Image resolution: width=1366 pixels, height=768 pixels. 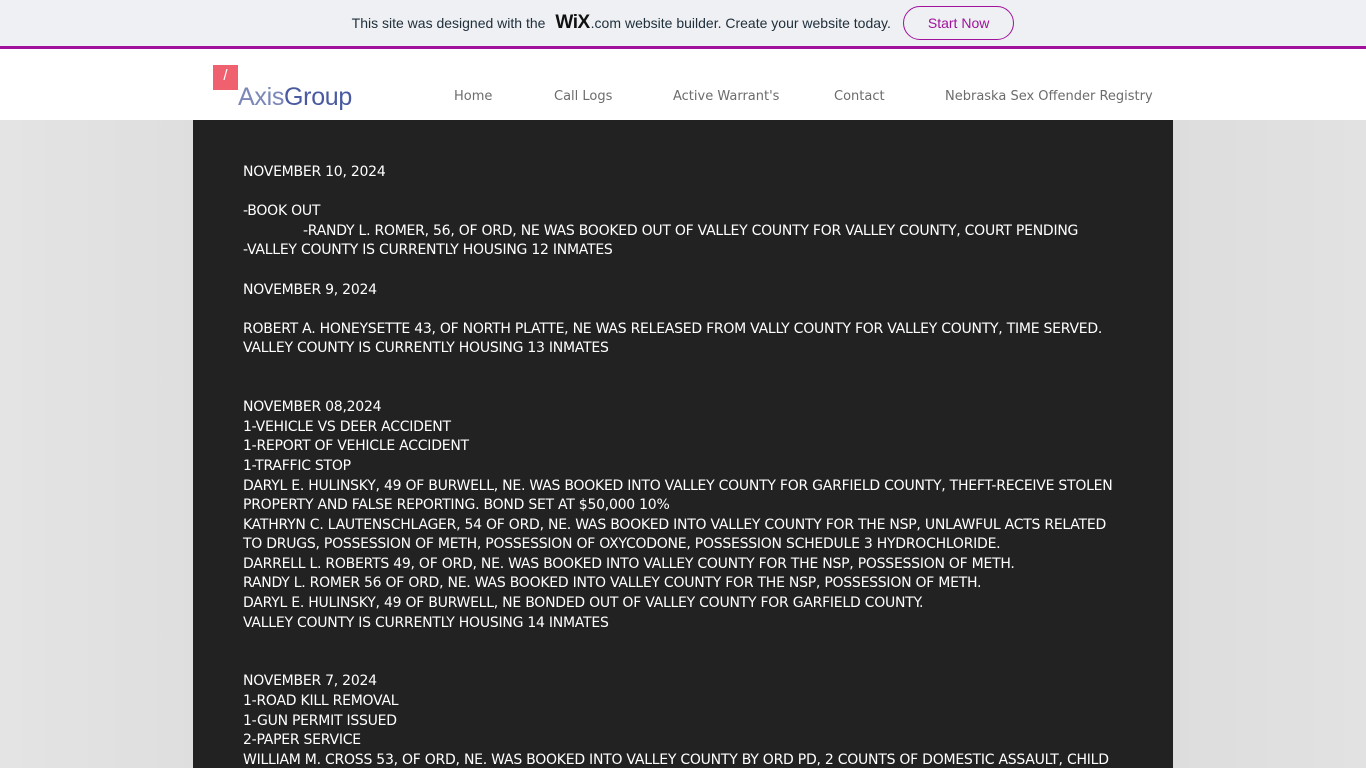 I want to click on log-line: NOVEMBER 9, 2024, so click(x=310, y=289).